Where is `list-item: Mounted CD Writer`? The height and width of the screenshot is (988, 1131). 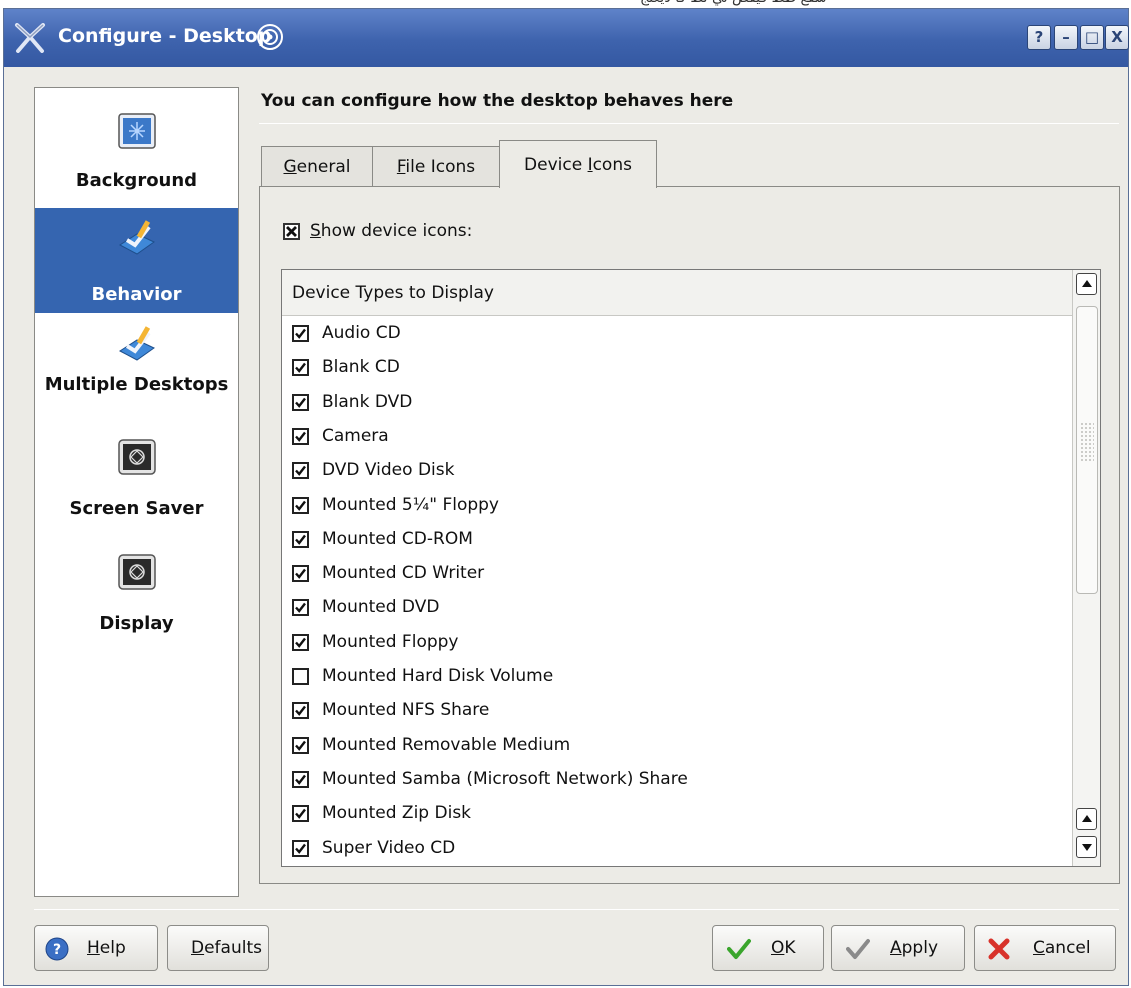 list-item: Mounted CD Writer is located at coordinates (677, 575).